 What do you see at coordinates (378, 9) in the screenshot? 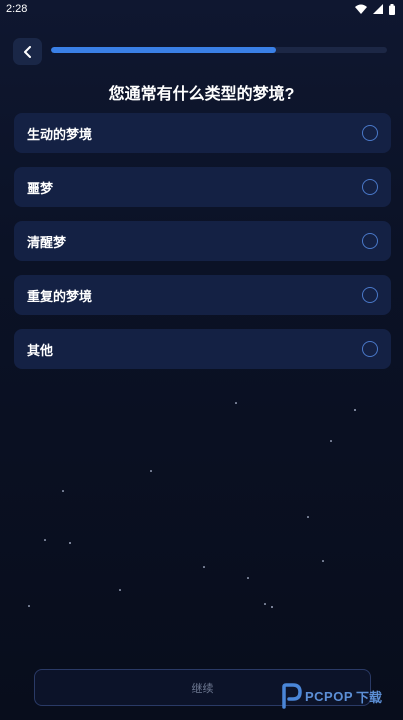
I see `signal-icon` at bounding box center [378, 9].